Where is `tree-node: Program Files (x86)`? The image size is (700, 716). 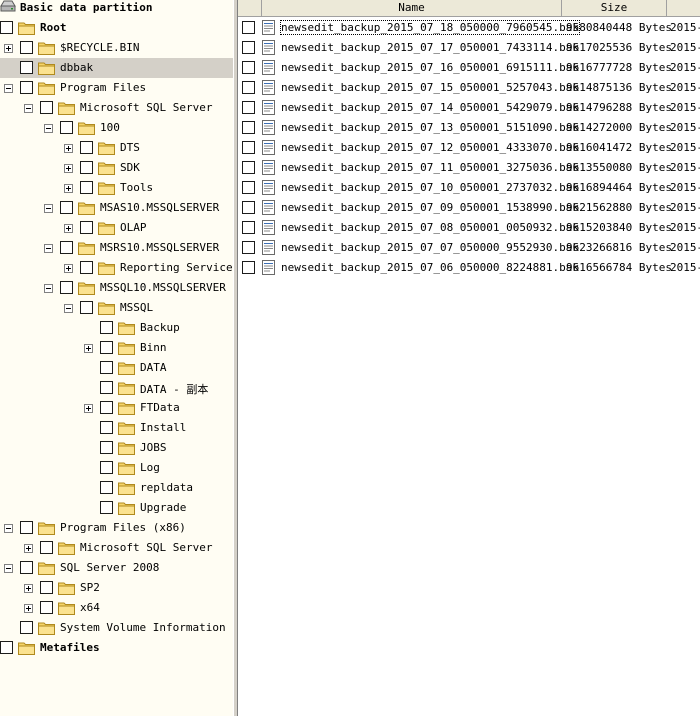
tree-node: Program Files (x86) is located at coordinates (116, 528).